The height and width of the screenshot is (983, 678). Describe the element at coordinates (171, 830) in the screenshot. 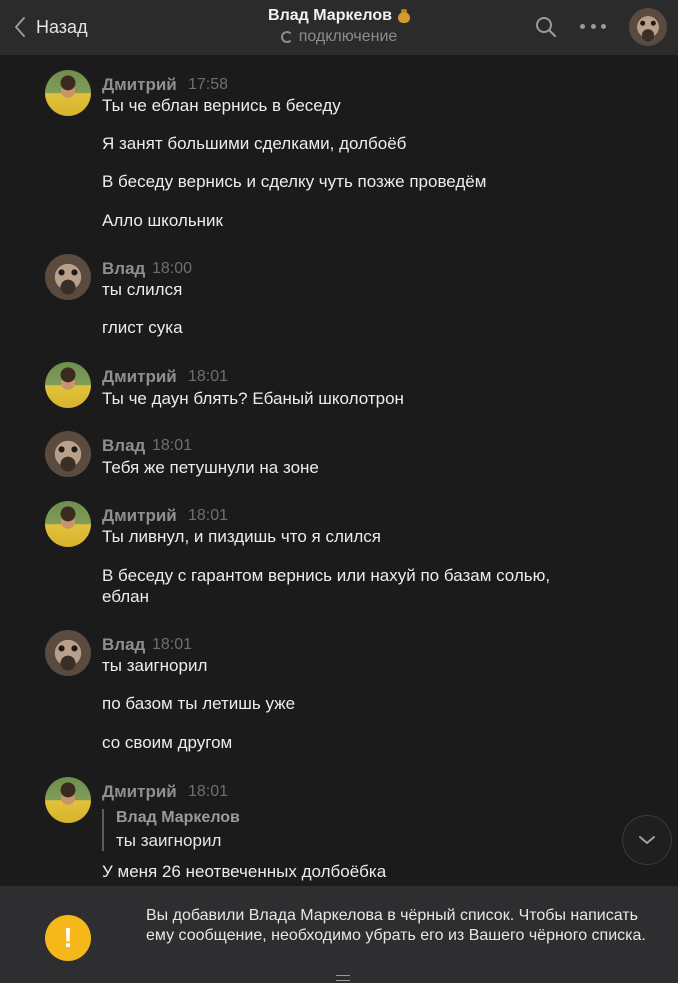

I see `reply-quote: Влад Маркелов ты заигнорил` at that location.